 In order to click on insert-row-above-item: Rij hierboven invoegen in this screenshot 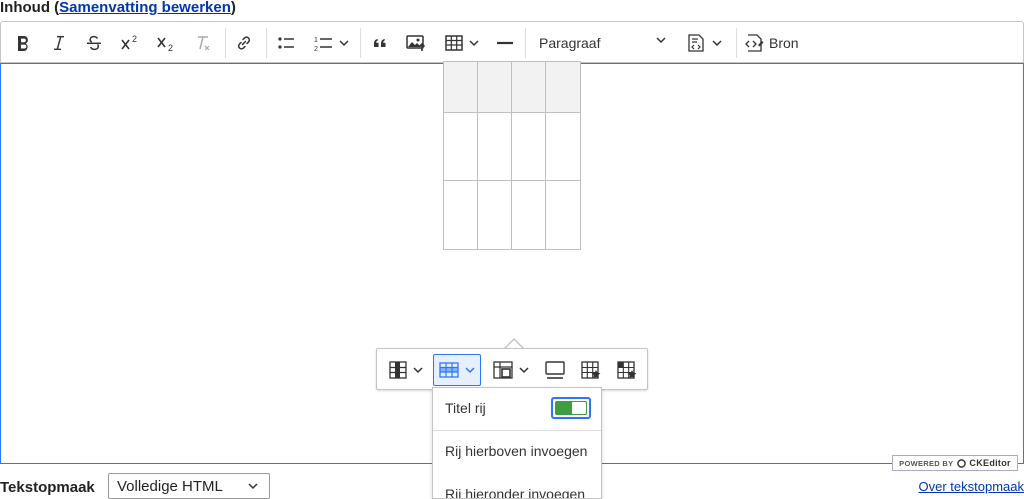, I will do `click(517, 451)`.